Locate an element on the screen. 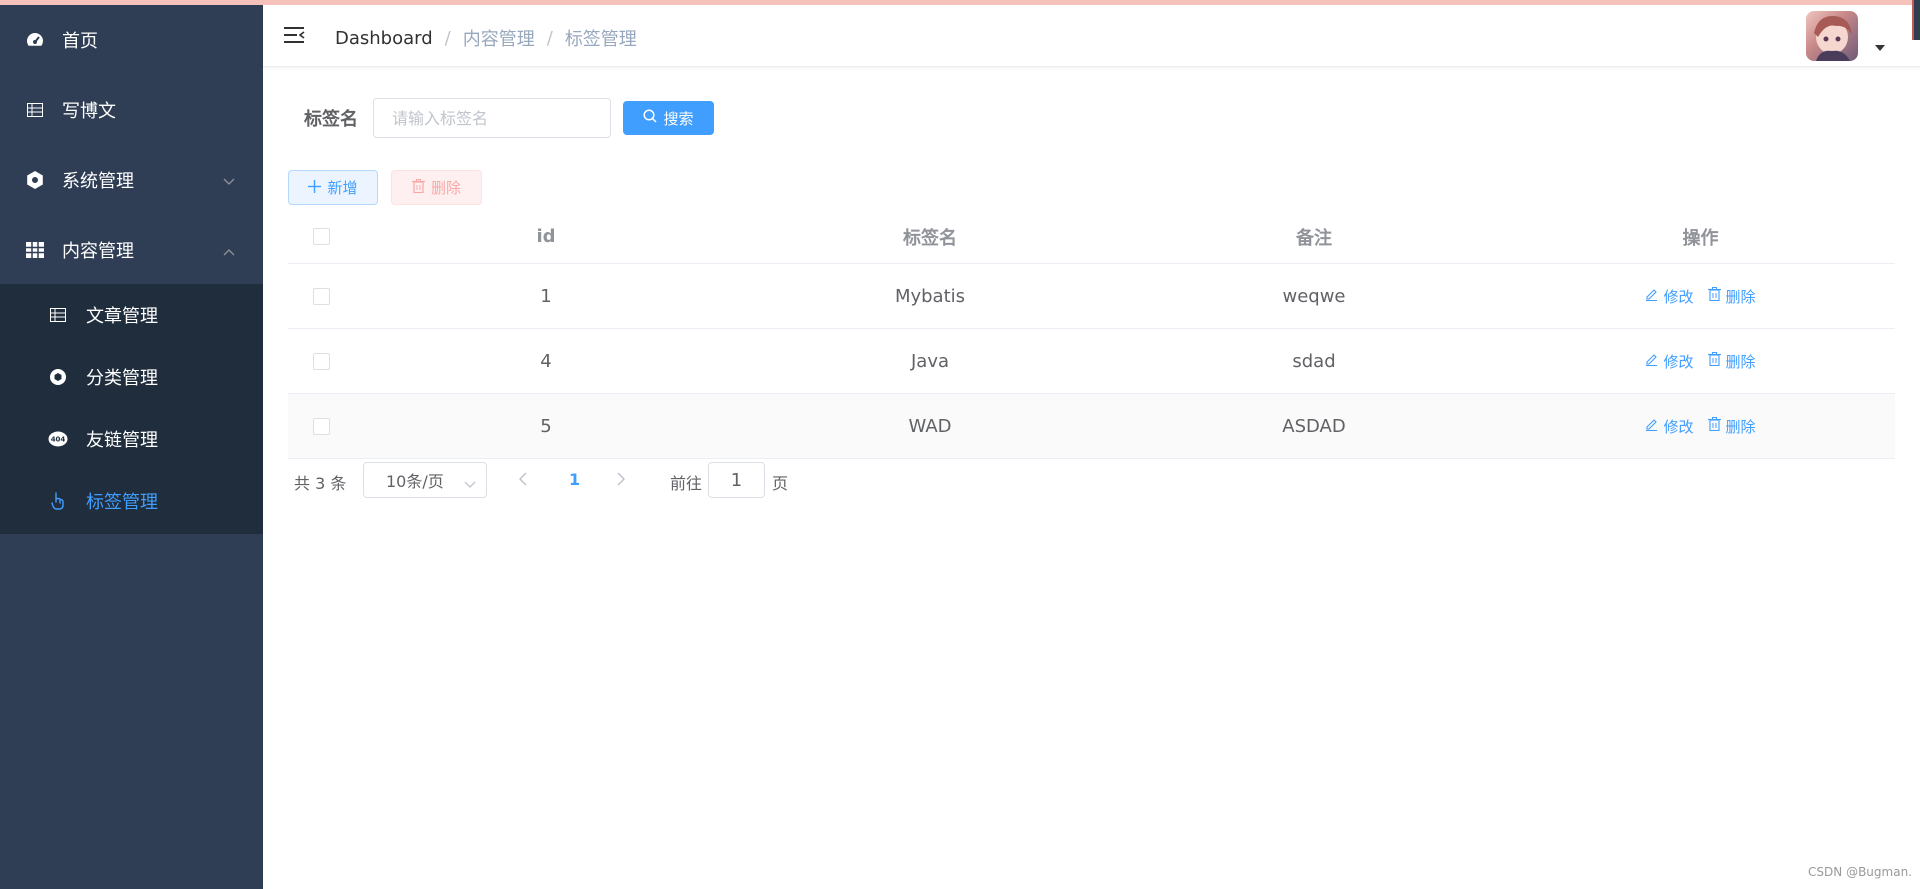 This screenshot has width=1920, height=889. add-button: 新增 is located at coordinates (333, 187).